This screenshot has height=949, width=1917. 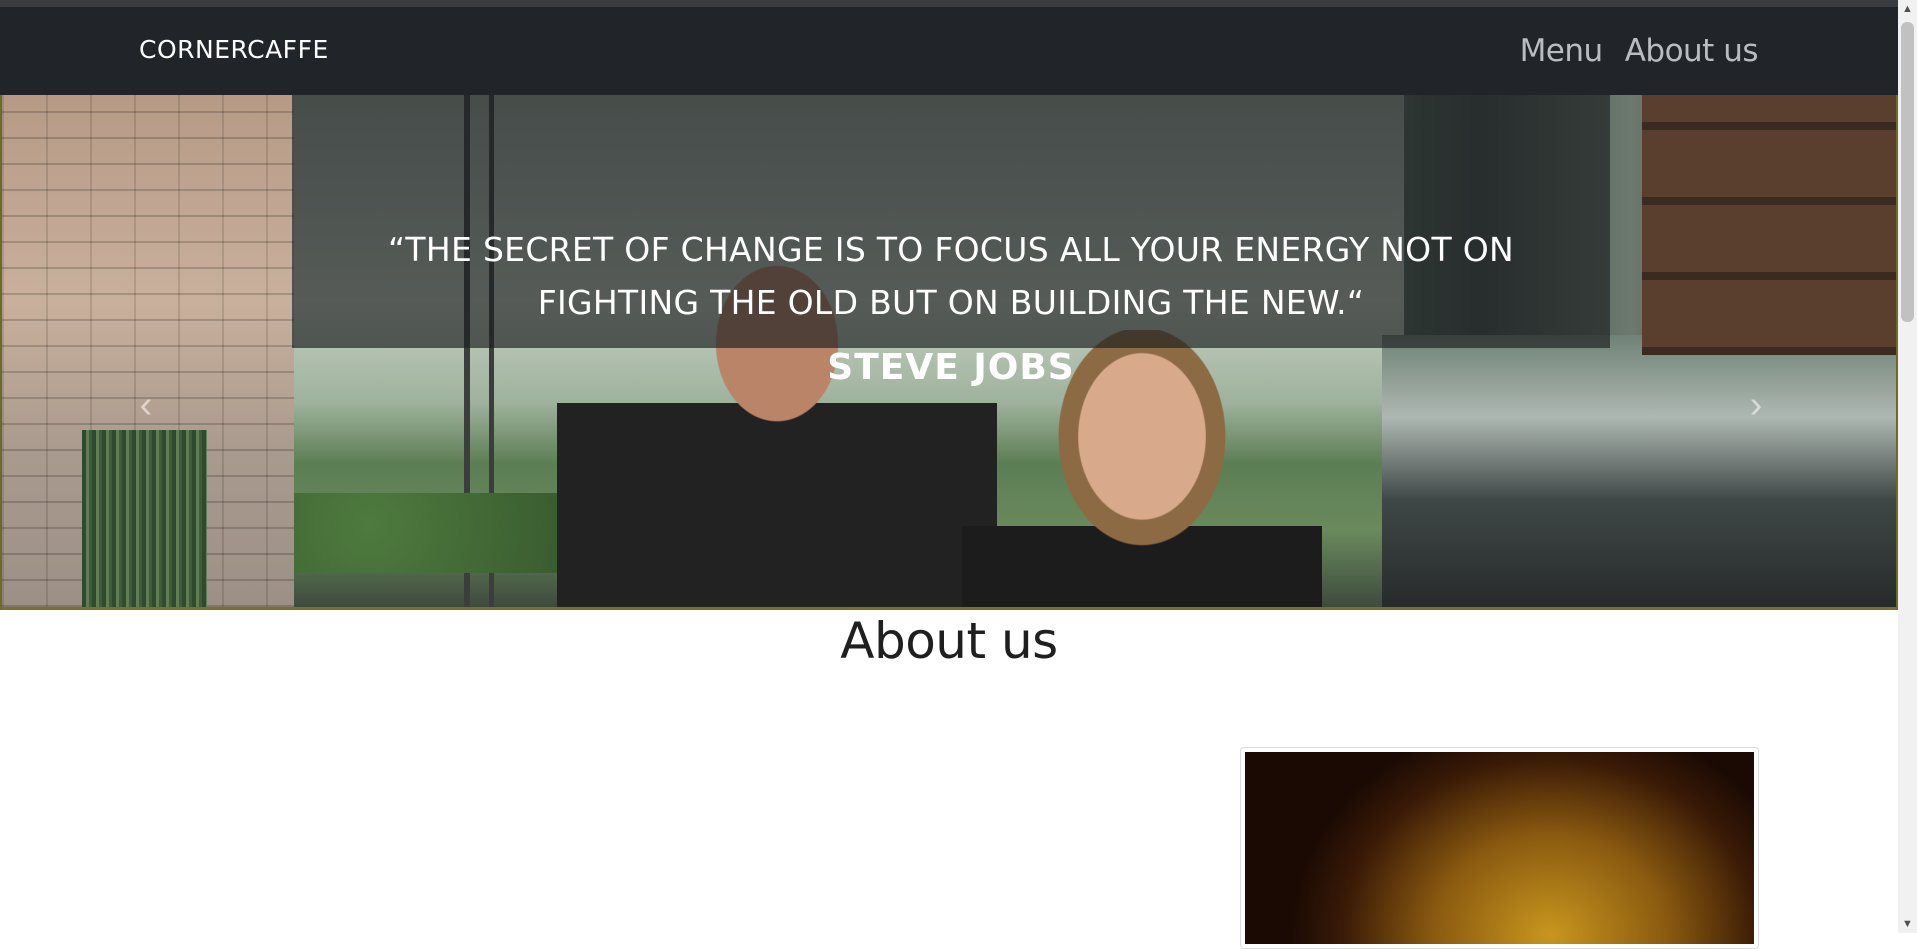 I want to click on nav-link-menu: Menu, so click(x=1562, y=51).